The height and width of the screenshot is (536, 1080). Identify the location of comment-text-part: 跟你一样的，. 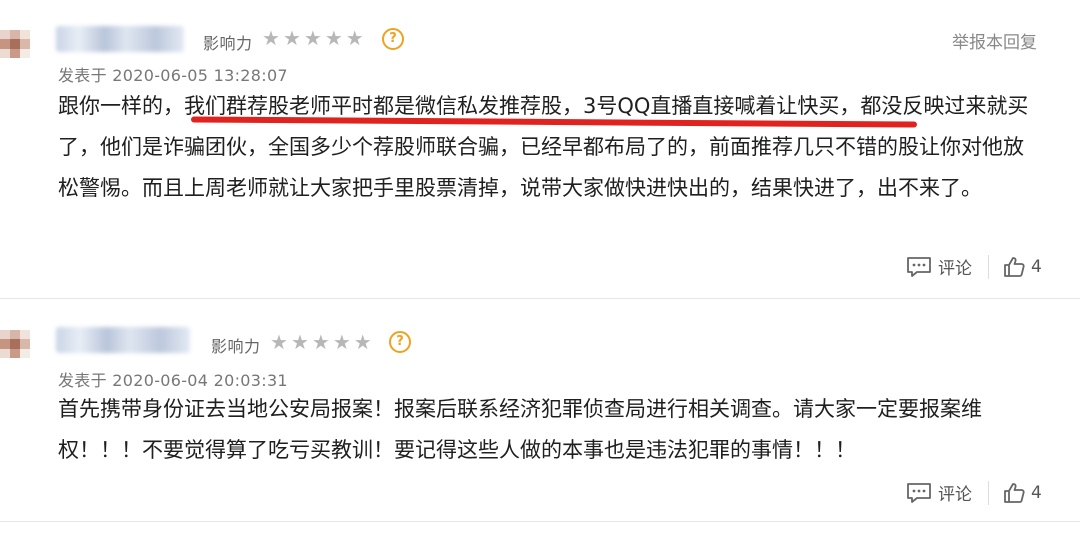
(121, 106).